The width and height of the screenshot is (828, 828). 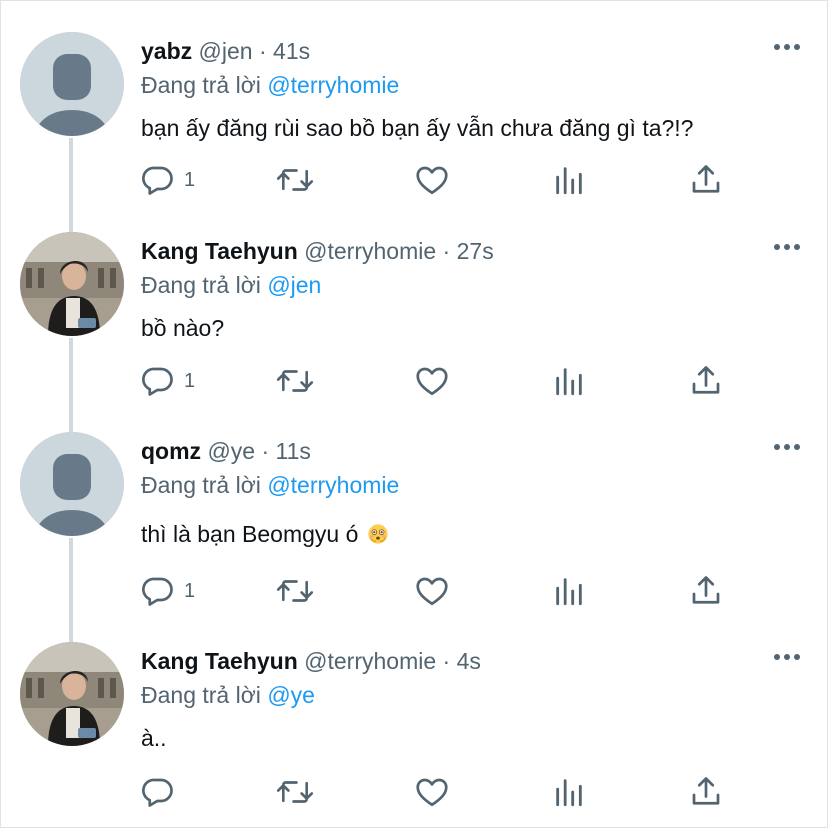 I want to click on replying-to: Đang trả lời @jen, so click(x=469, y=285).